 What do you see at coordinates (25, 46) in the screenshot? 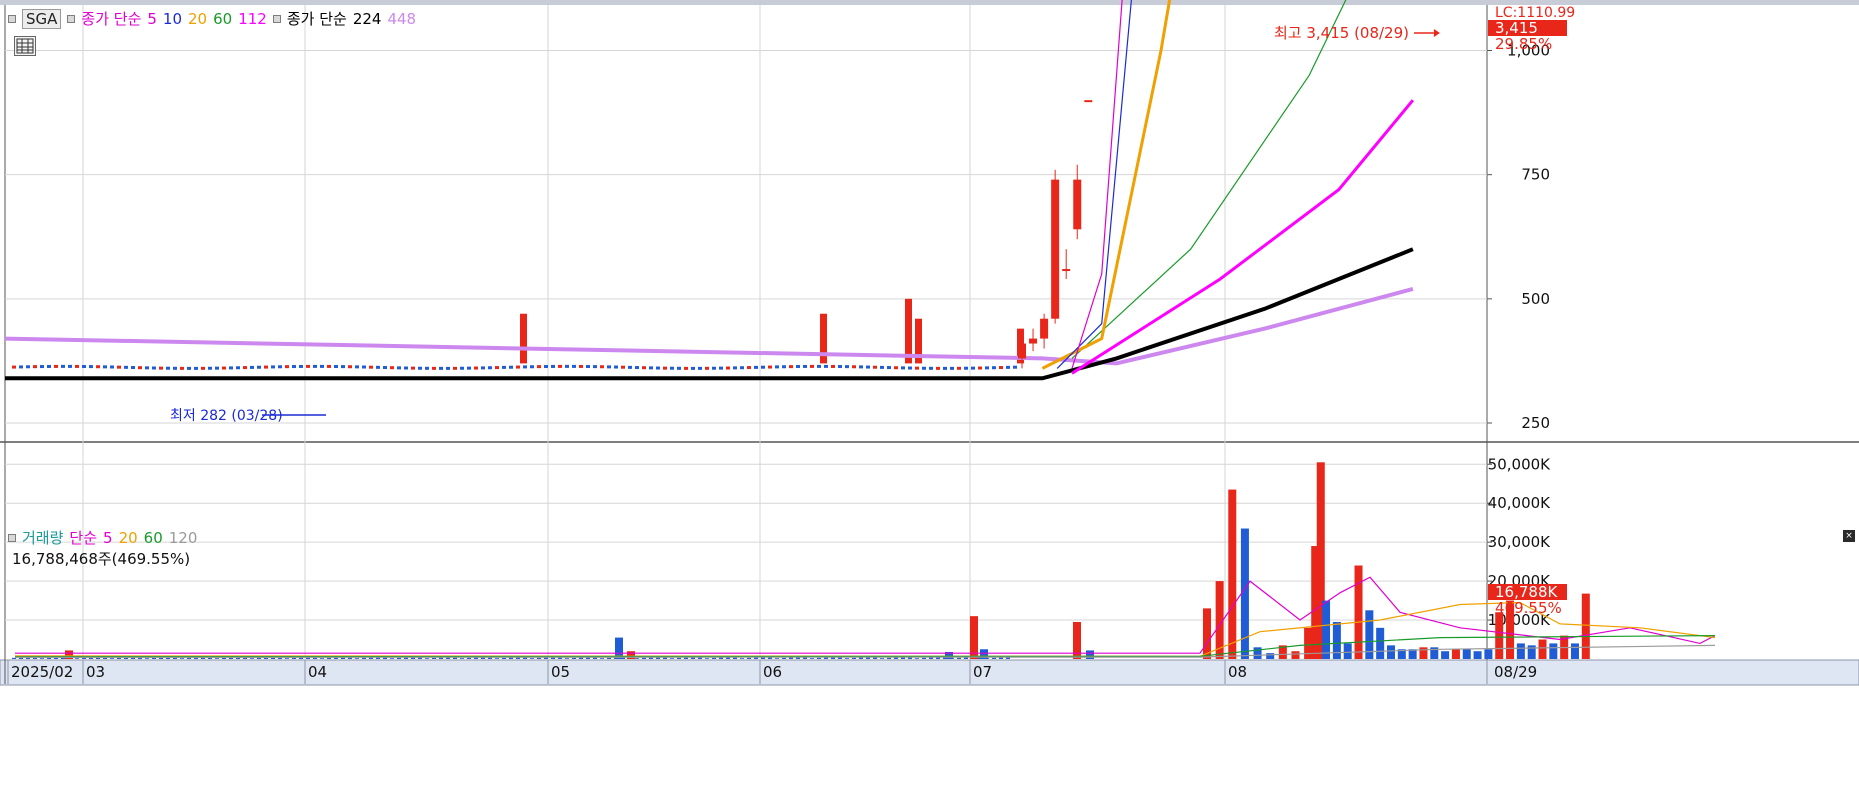
I see `grid-toggle-icon` at bounding box center [25, 46].